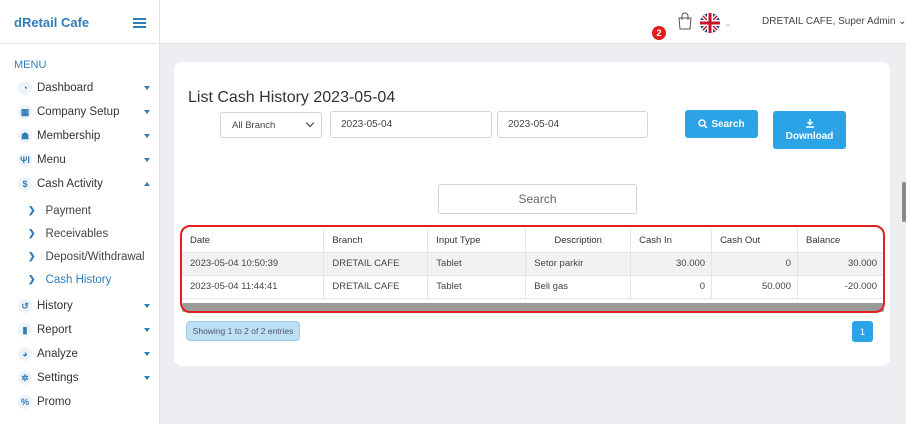  Describe the element at coordinates (80, 354) in the screenshot. I see `sidebar-item-analyze: ◕ Analyze` at that location.